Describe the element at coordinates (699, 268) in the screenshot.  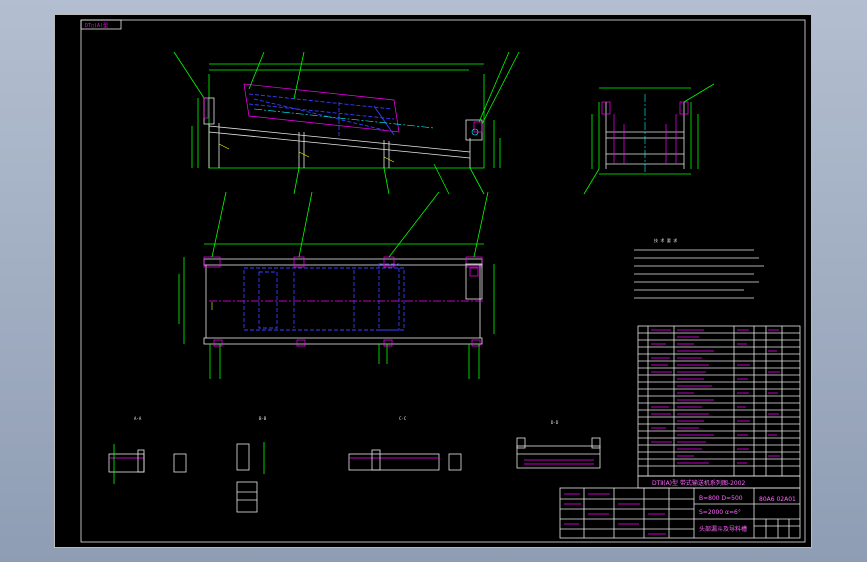
I see `technical-notes: 技 术 要 求` at that location.